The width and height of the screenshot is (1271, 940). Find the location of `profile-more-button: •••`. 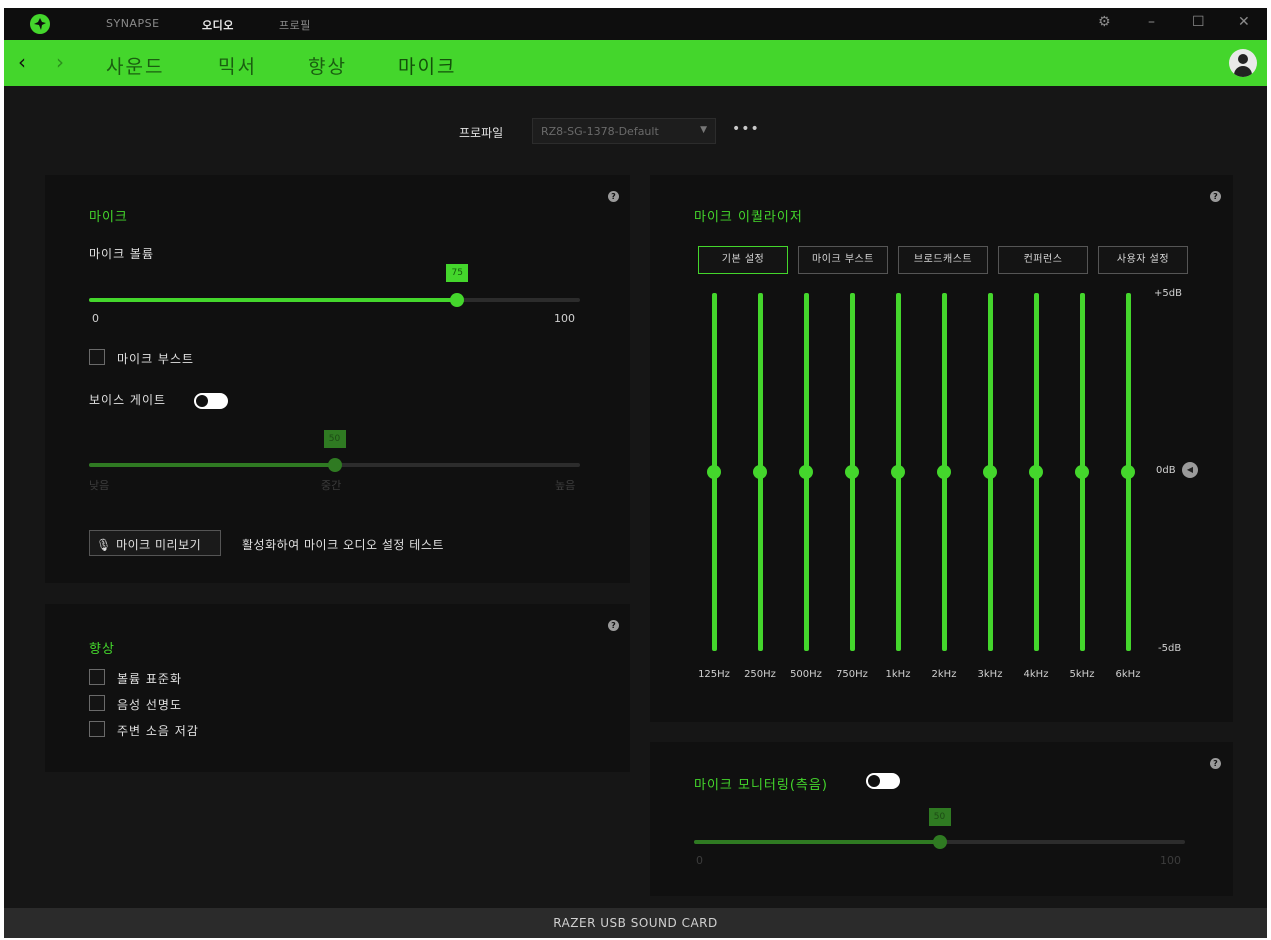

profile-more-button: ••• is located at coordinates (746, 129).